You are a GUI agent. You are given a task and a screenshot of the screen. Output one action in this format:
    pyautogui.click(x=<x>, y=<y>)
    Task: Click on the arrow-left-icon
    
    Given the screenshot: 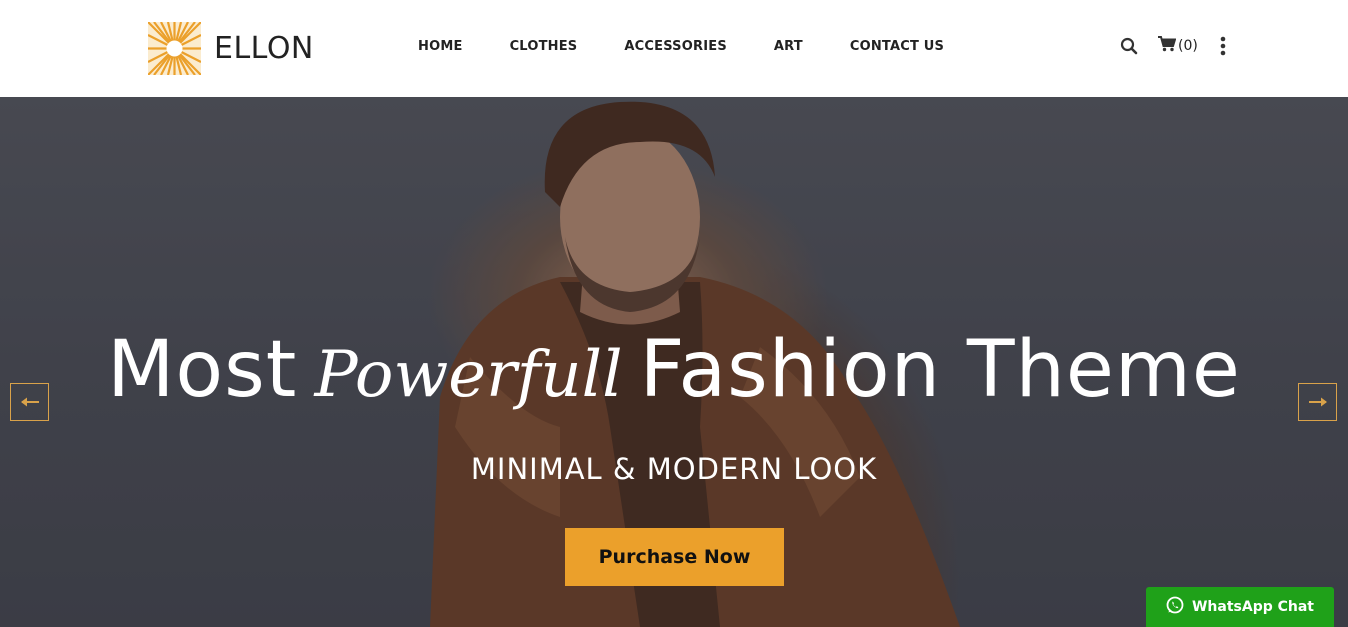 What is the action you would take?
    pyautogui.click(x=30, y=402)
    